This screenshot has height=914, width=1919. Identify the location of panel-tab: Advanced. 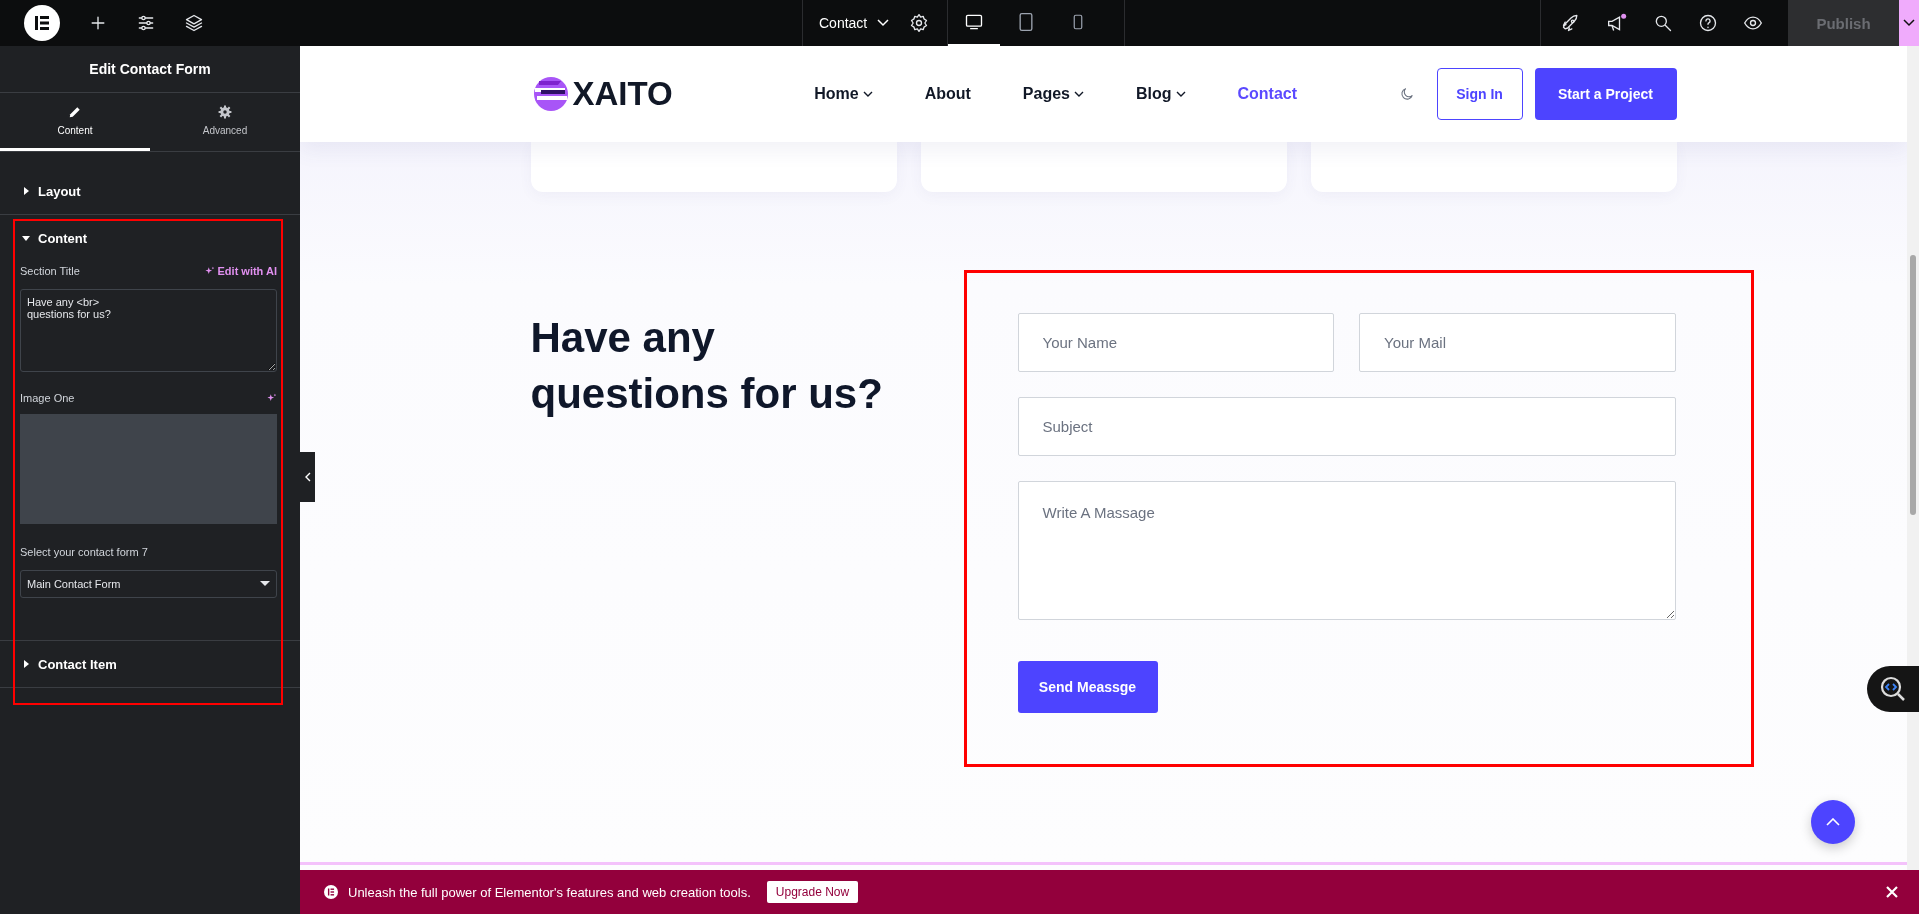
(225, 122).